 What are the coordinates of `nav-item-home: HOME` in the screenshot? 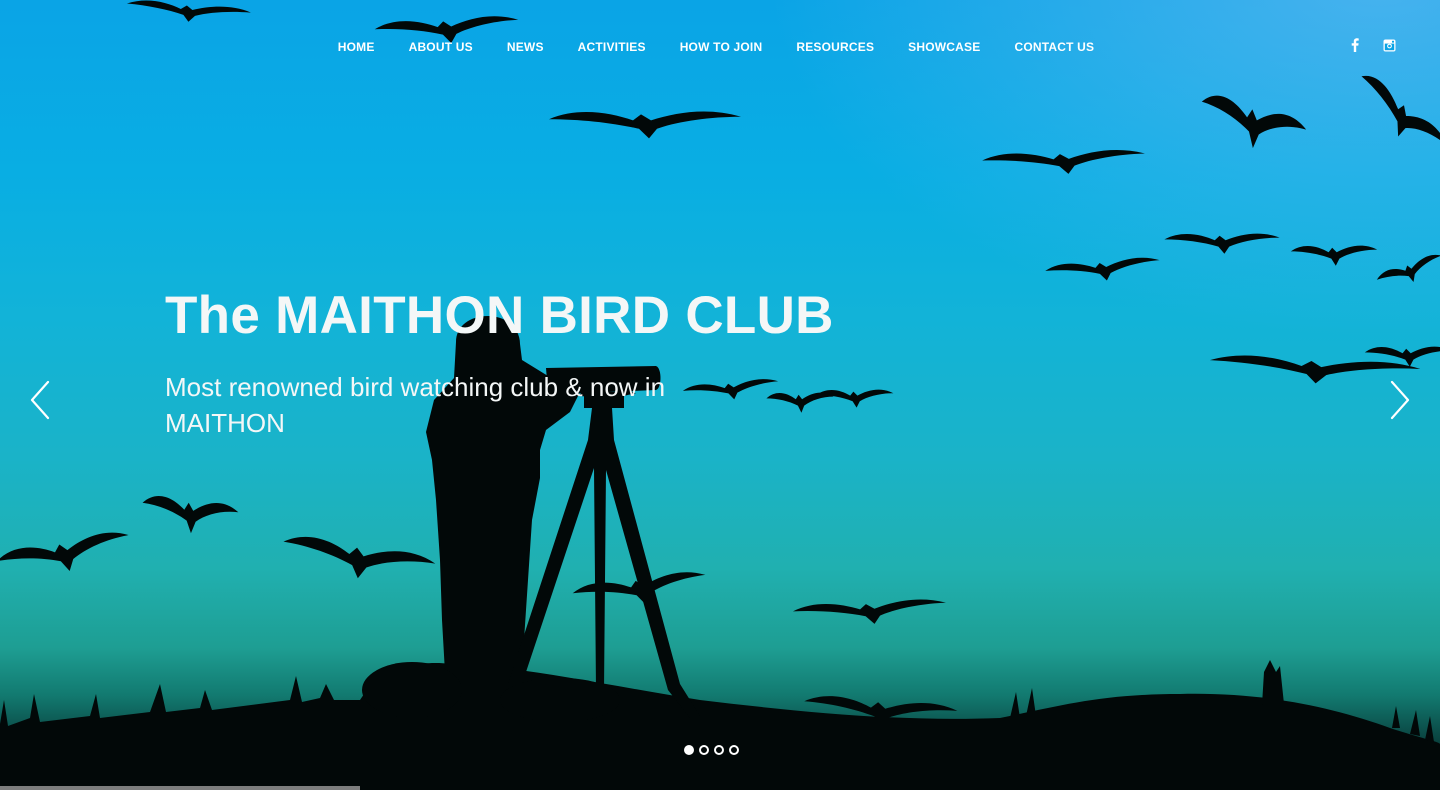 It's located at (356, 47).